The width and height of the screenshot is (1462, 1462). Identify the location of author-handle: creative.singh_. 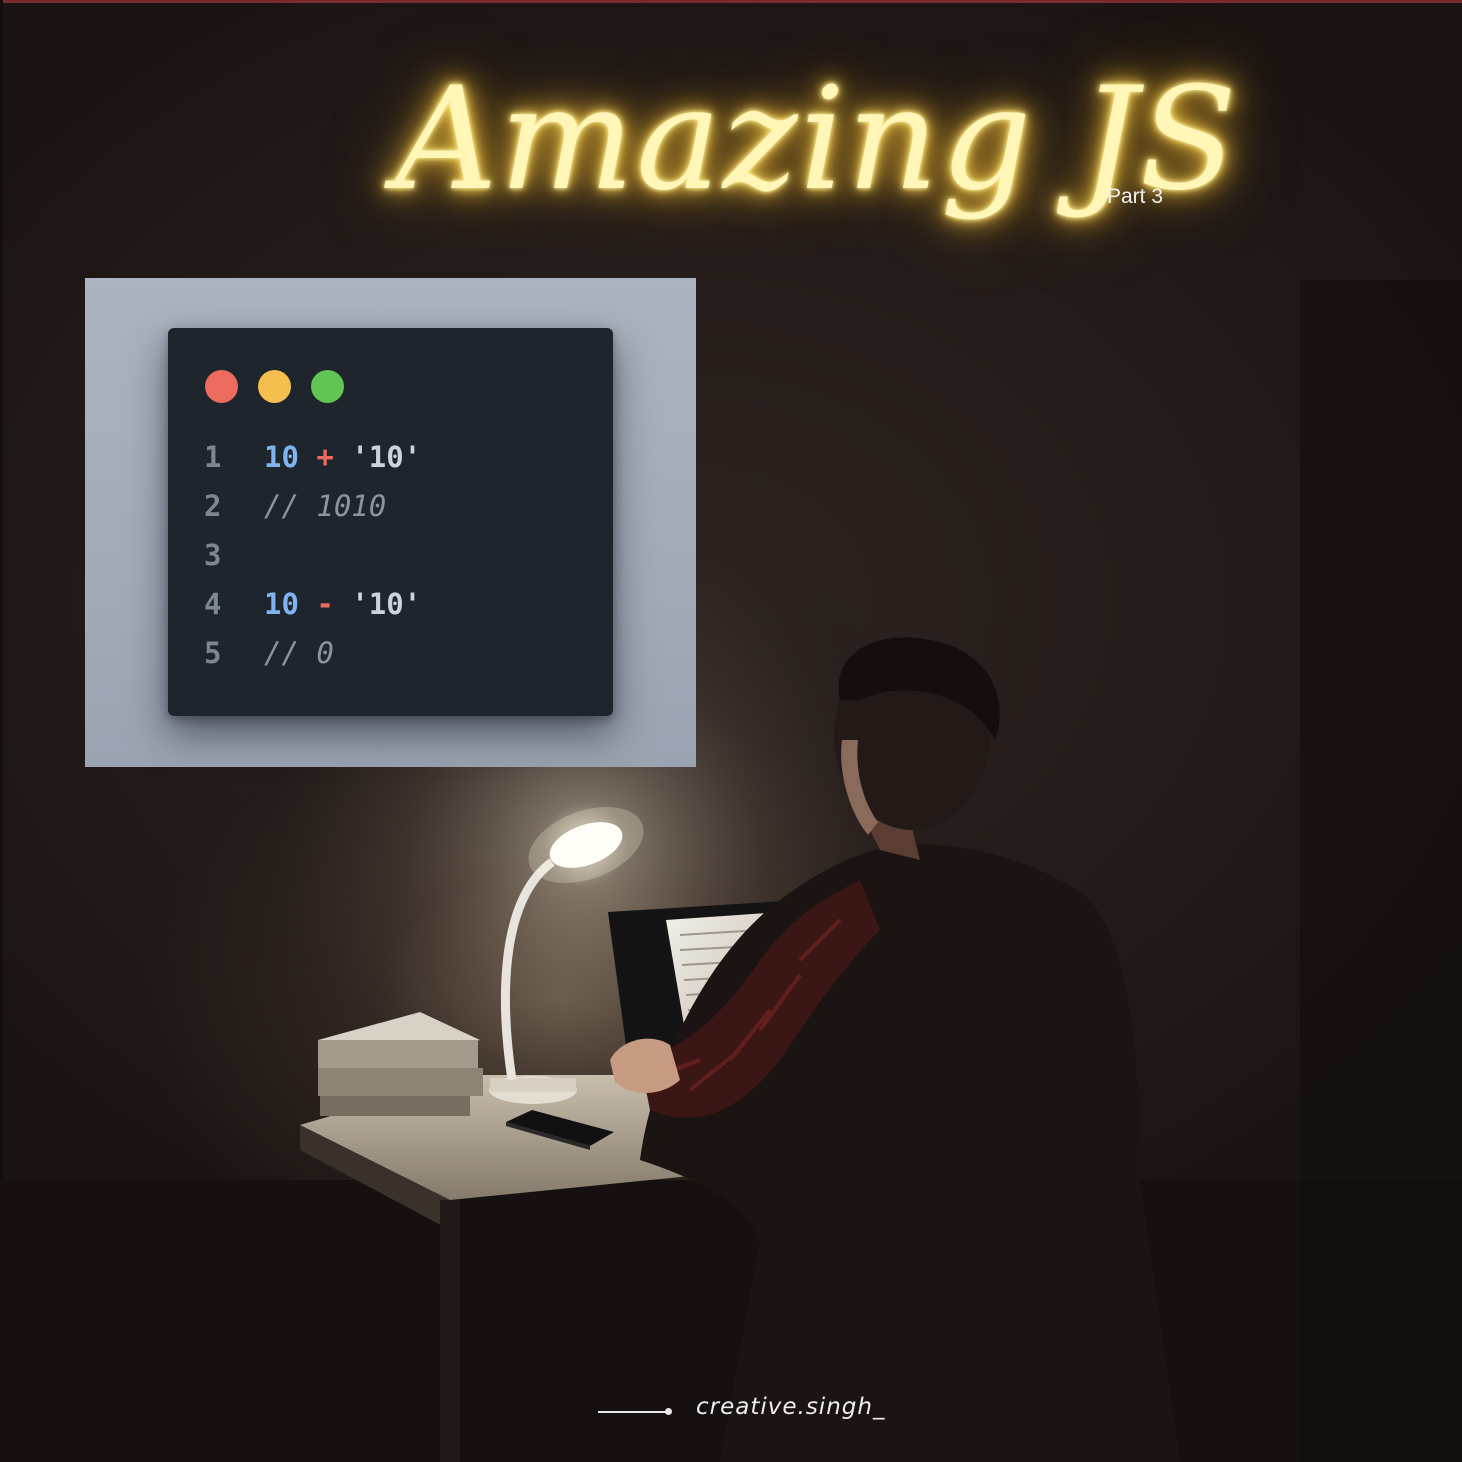
(791, 1407).